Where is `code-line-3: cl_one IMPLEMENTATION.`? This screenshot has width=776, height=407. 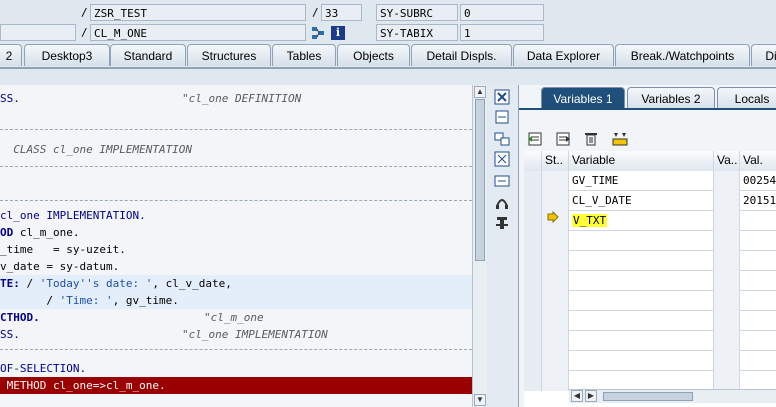
code-line-3: cl_one IMPLEMENTATION. is located at coordinates (236, 215).